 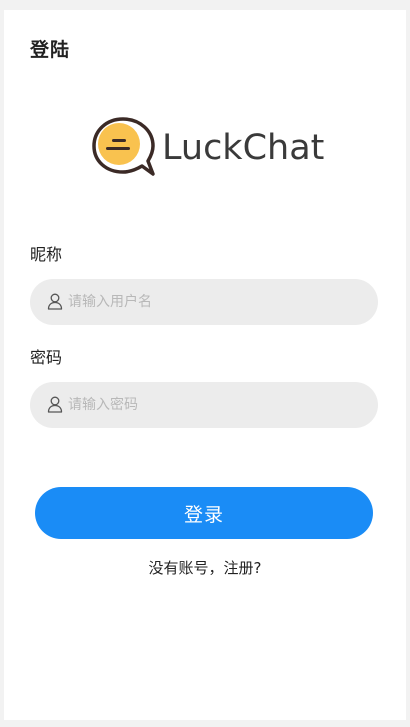 I want to click on login-button: 登录, so click(x=204, y=513).